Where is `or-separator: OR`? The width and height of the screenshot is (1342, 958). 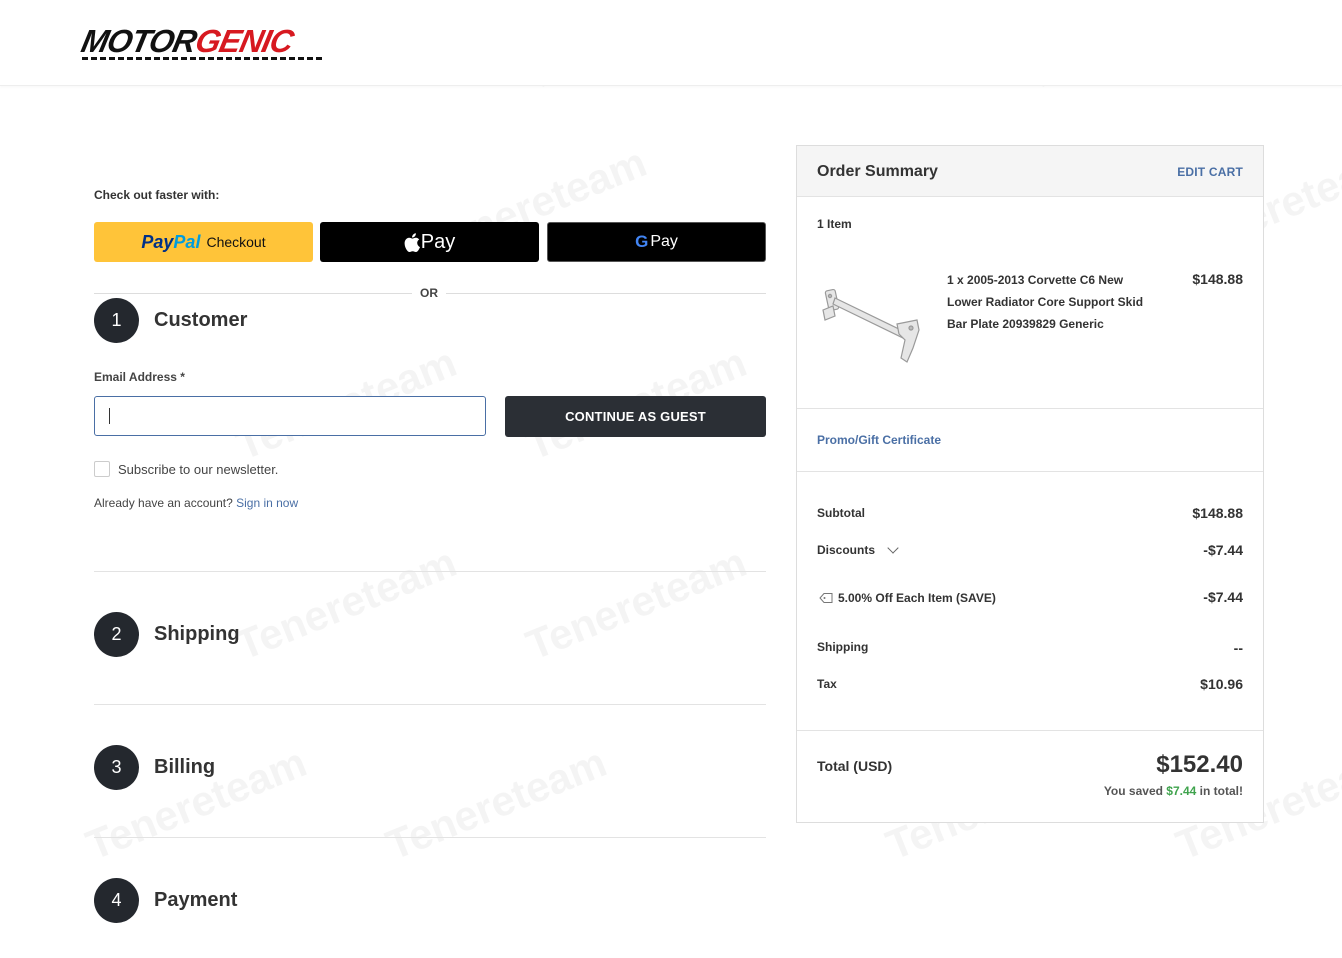
or-separator: OR is located at coordinates (430, 293).